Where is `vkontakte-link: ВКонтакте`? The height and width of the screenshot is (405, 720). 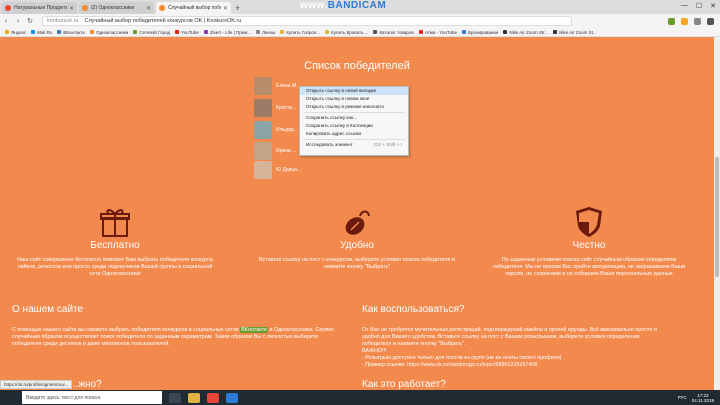 vkontakte-link: ВКонтакте is located at coordinates (254, 330).